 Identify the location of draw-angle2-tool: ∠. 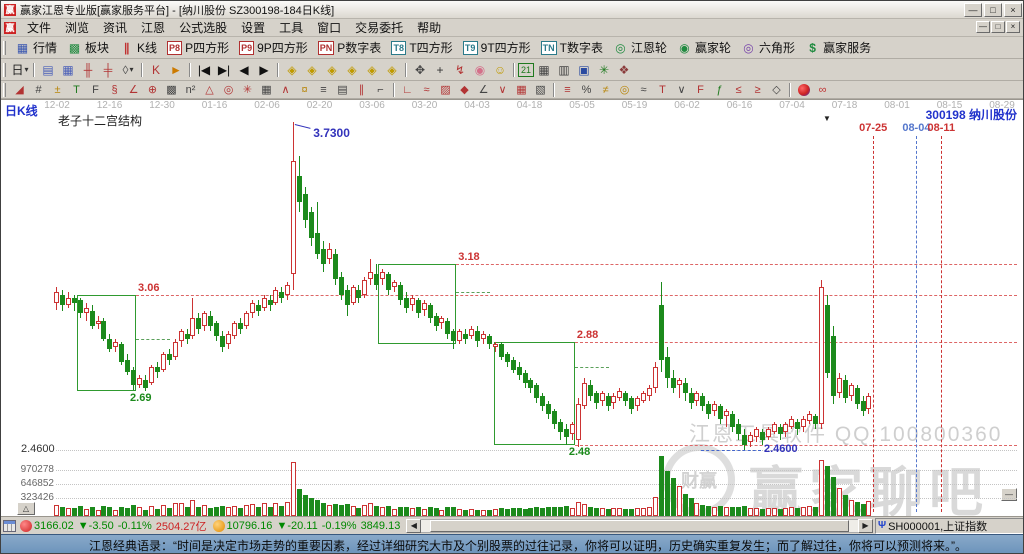
(483, 89).